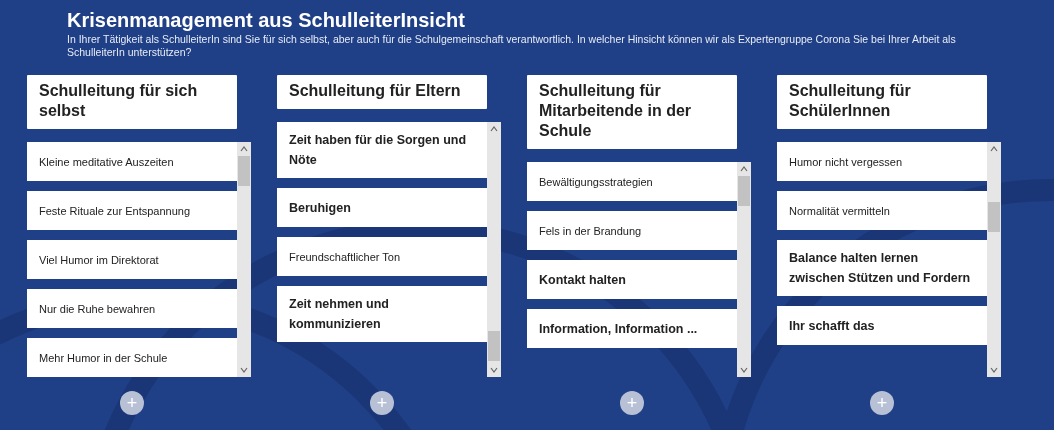 The image size is (1054, 430). I want to click on idea-card: Kleine meditative Auszeiten, so click(132, 161).